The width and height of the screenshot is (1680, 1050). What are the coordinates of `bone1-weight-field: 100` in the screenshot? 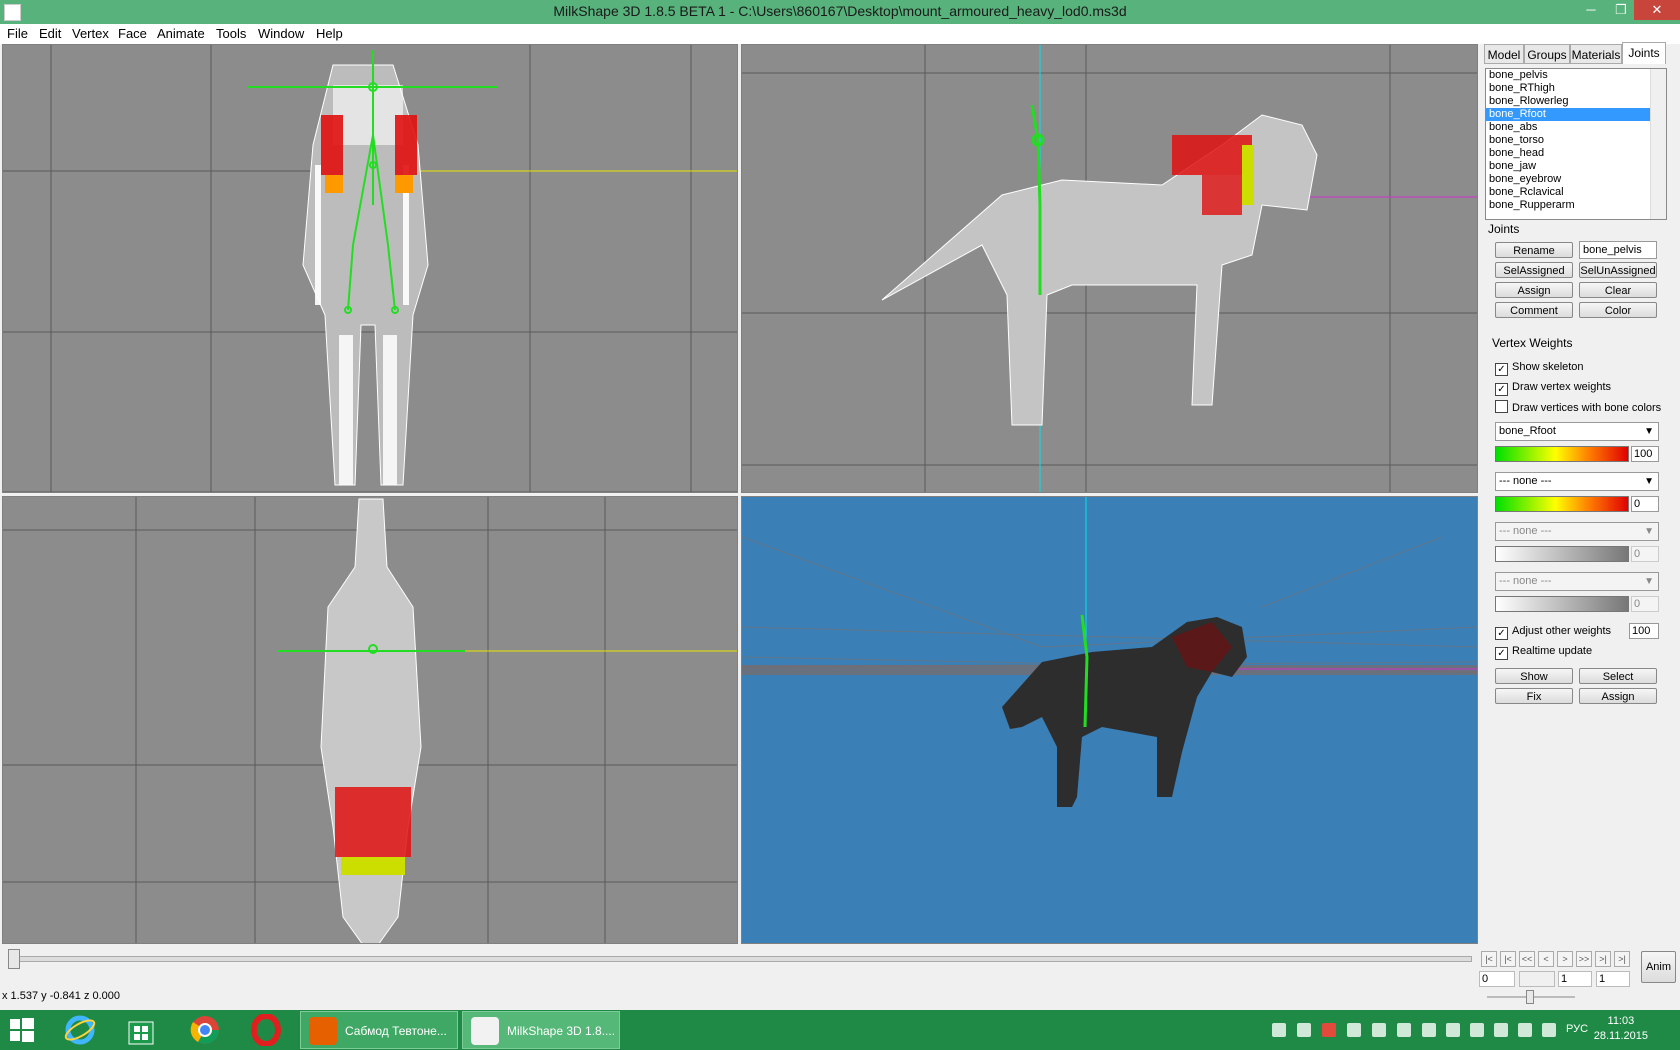 It's located at (1645, 454).